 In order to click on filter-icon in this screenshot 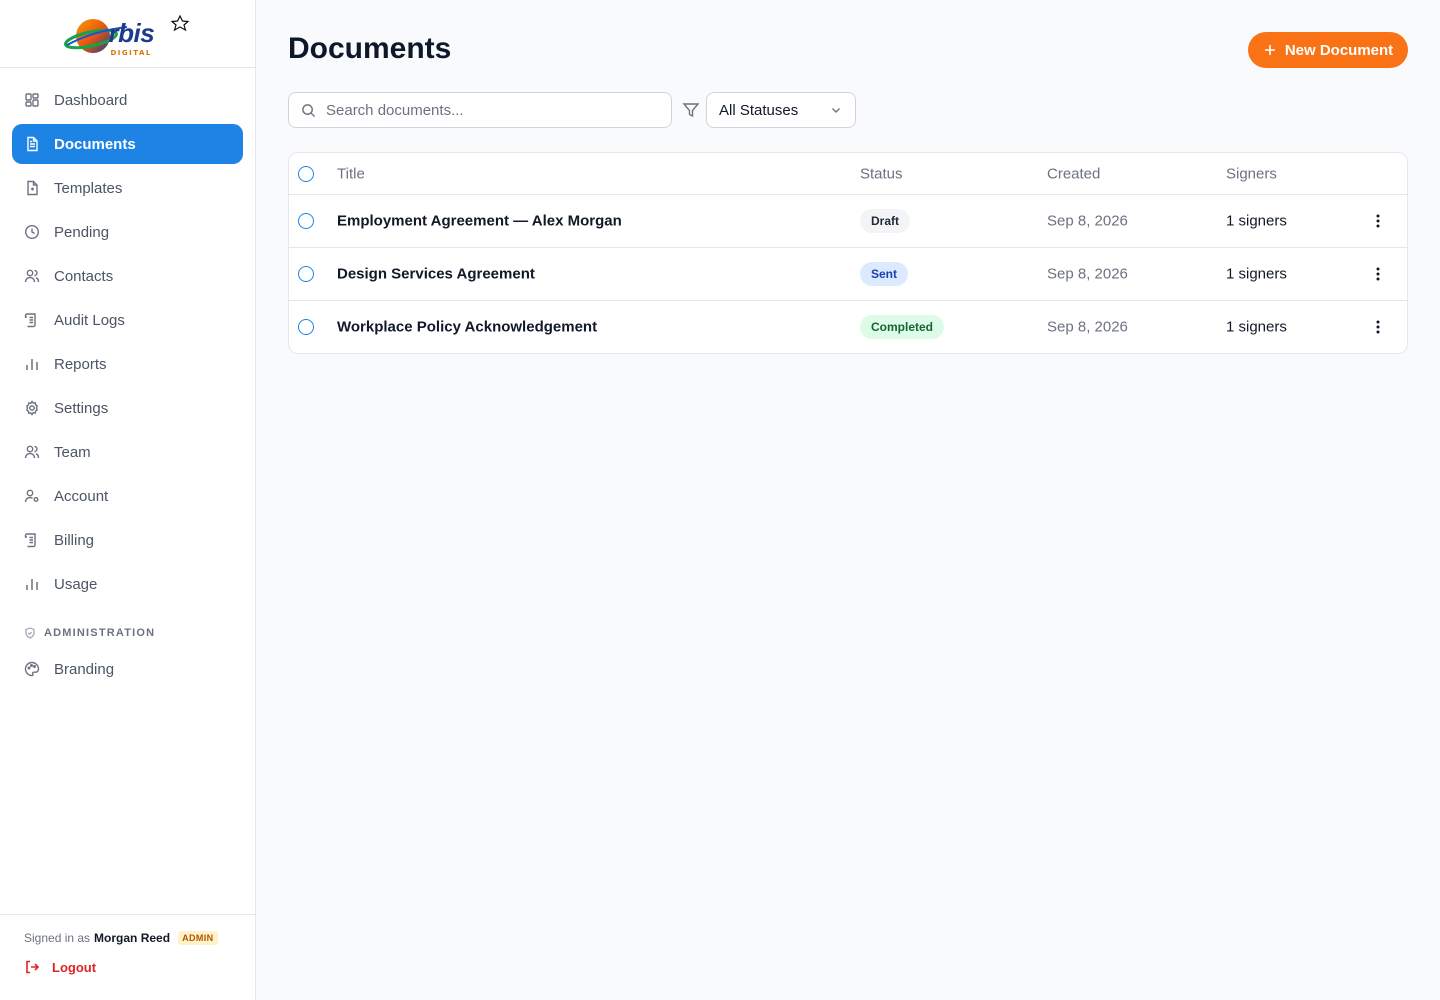, I will do `click(691, 110)`.